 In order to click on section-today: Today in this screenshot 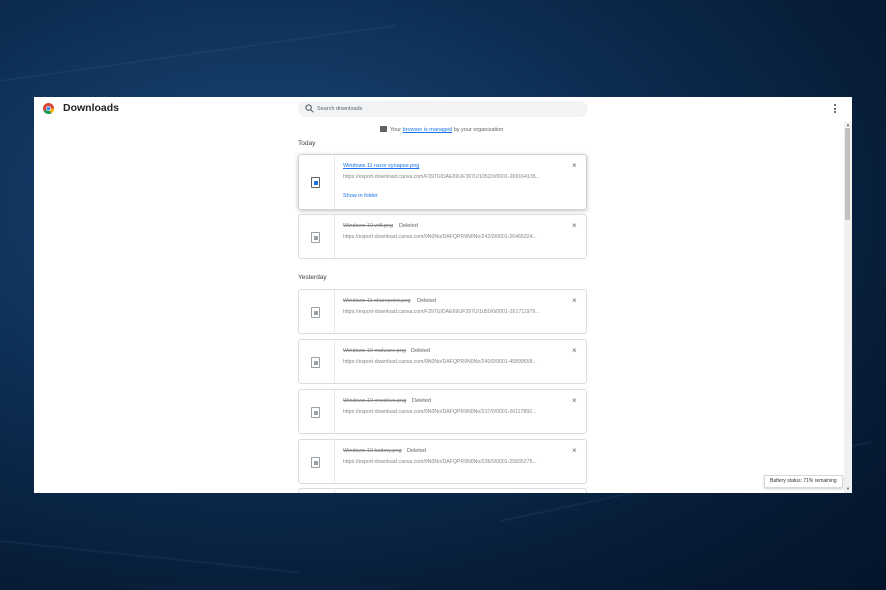, I will do `click(307, 143)`.